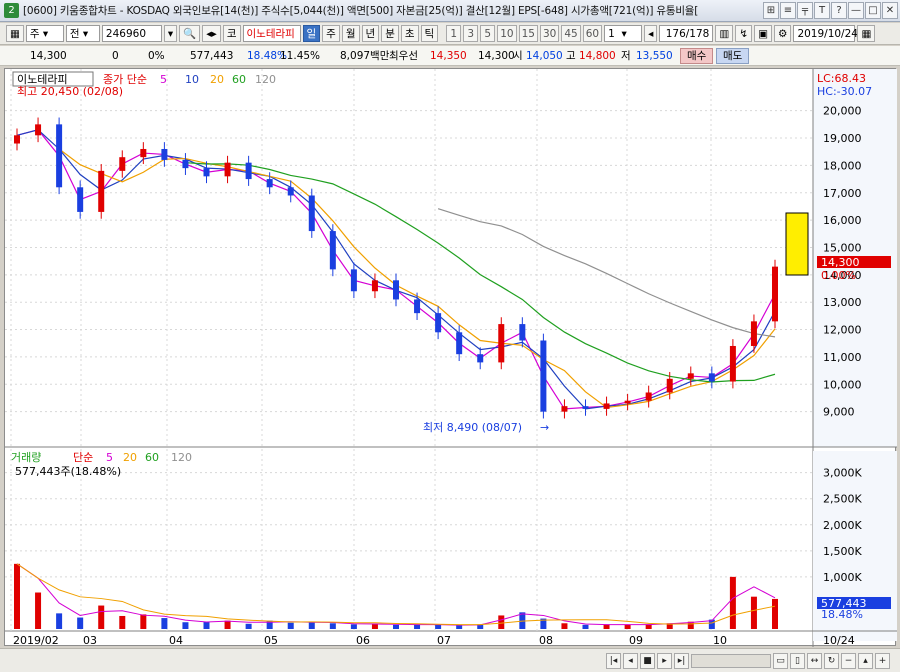 The height and width of the screenshot is (672, 900). I want to click on buy-button: 매수, so click(697, 55).